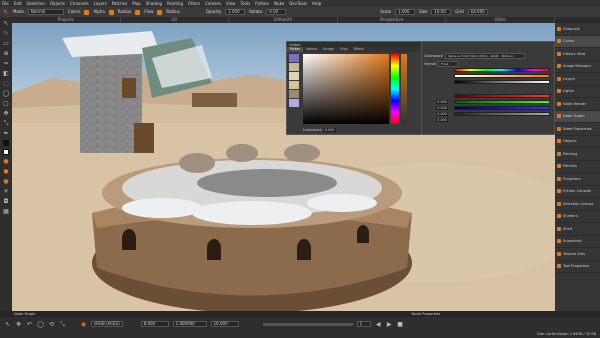 This screenshot has height=338, width=600. Describe the element at coordinates (359, 49) in the screenshot. I see `colors-tab-blend: Blend` at that location.